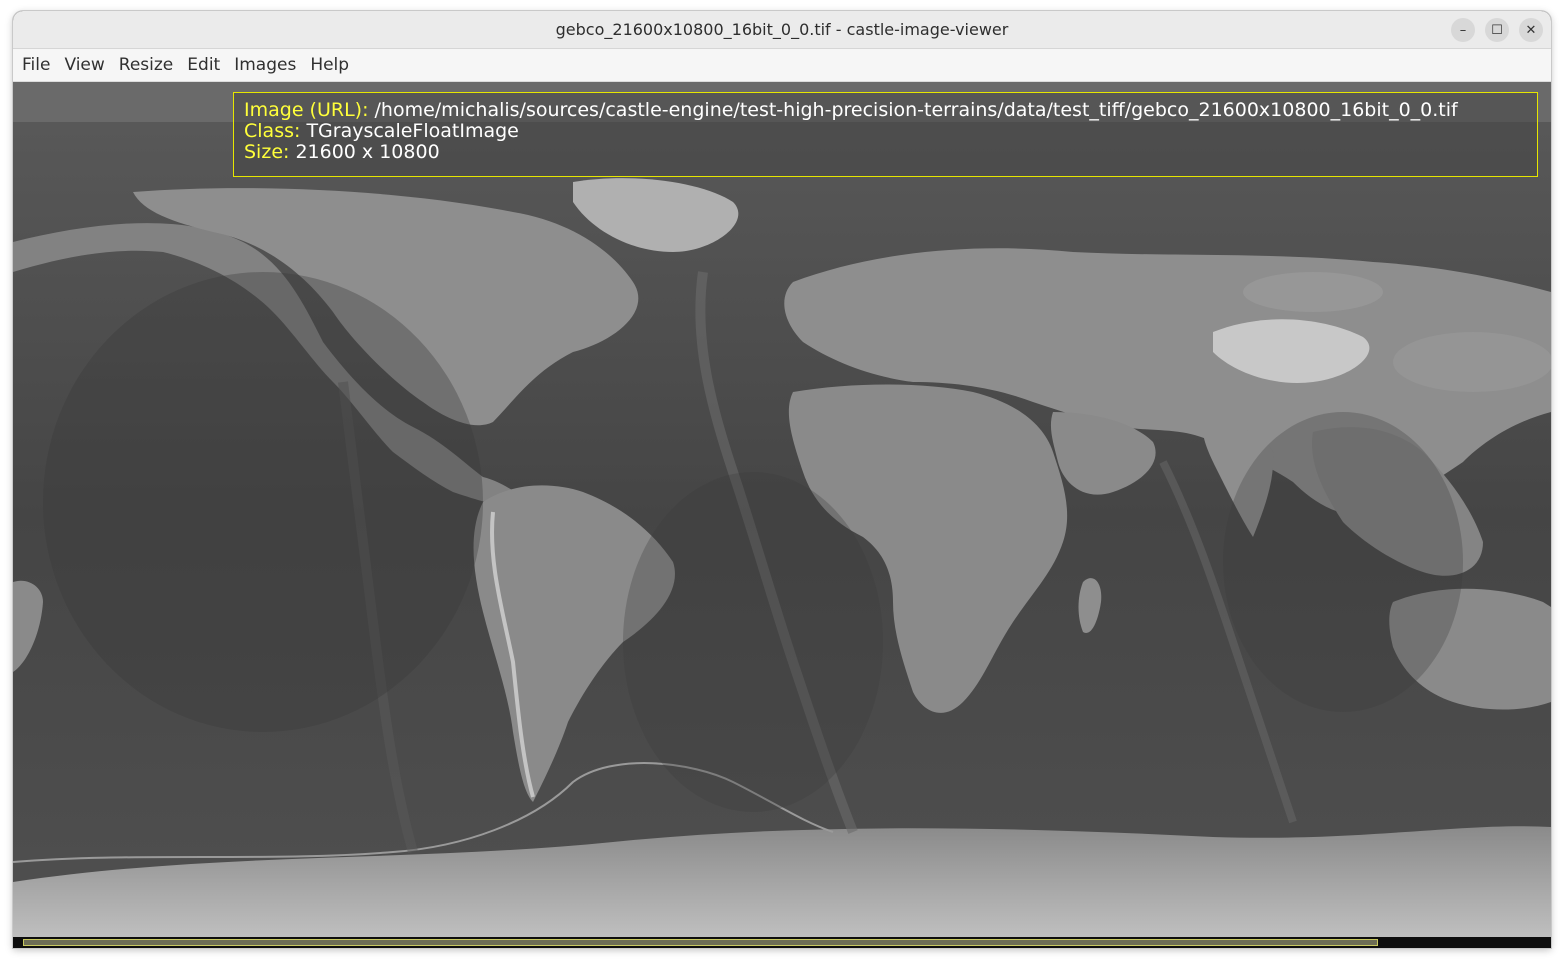 The width and height of the screenshot is (1564, 963). I want to click on menu-images: Images, so click(265, 65).